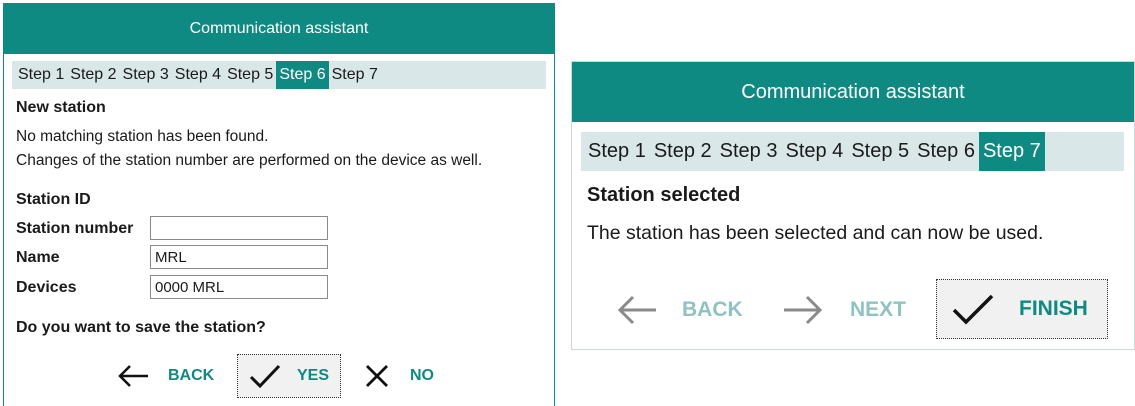  What do you see at coordinates (422, 375) in the screenshot?
I see `no-label: NO` at bounding box center [422, 375].